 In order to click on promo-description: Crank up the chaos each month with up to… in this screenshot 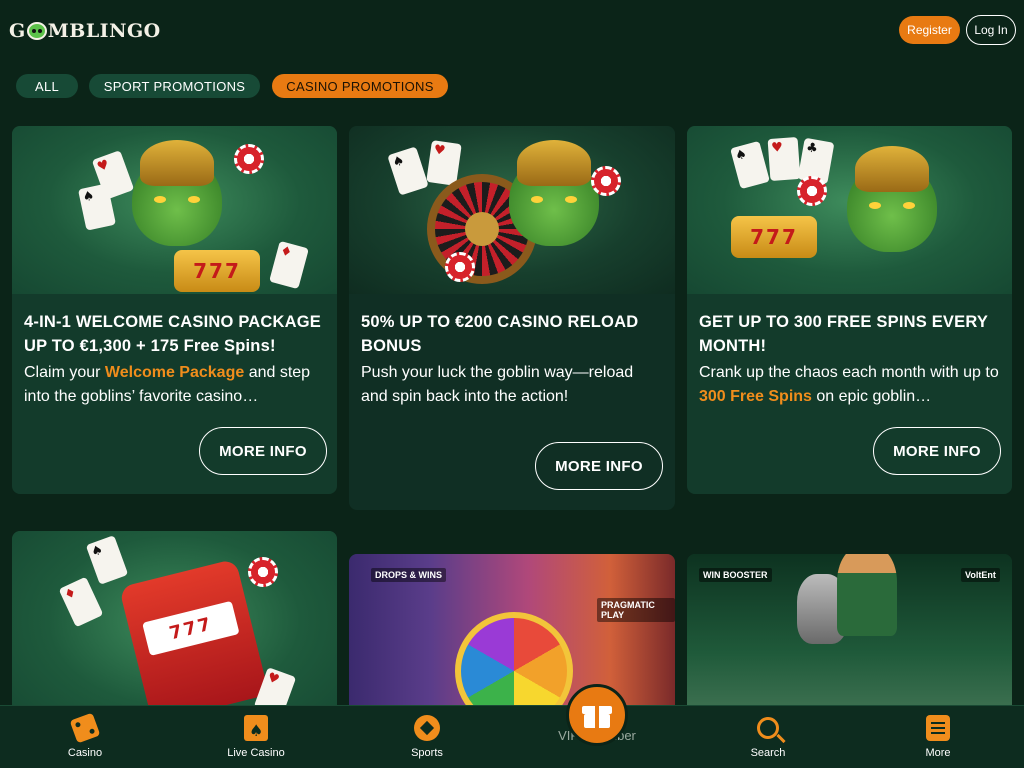, I will do `click(849, 384)`.